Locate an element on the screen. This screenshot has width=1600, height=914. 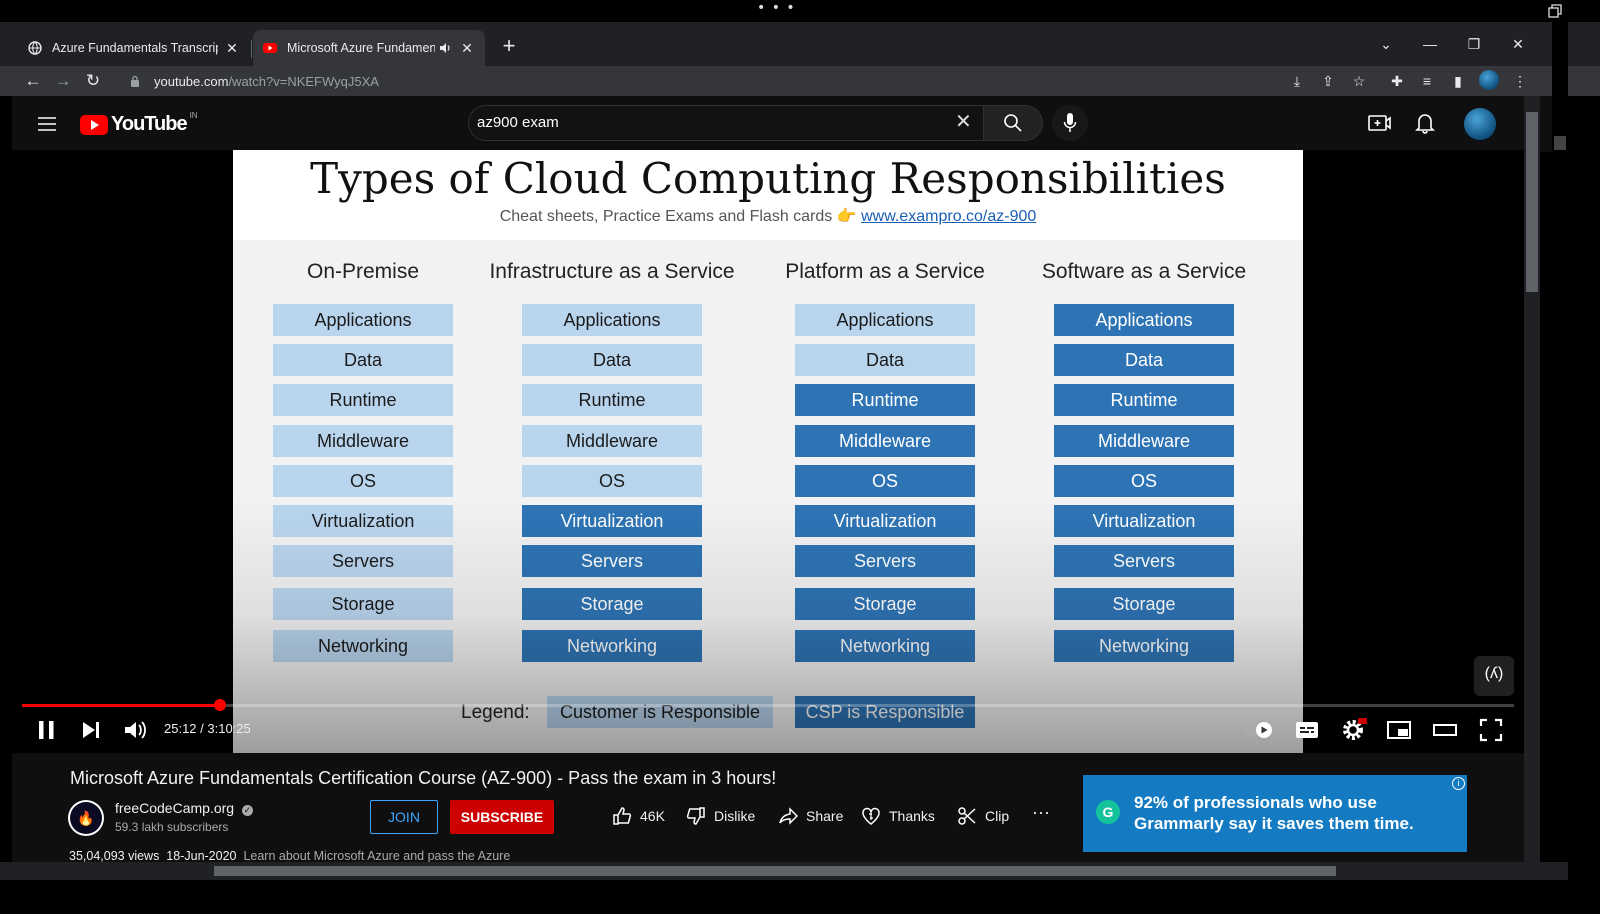
freecodecamp-watermark-icon: (ʎ) is located at coordinates (1494, 676).